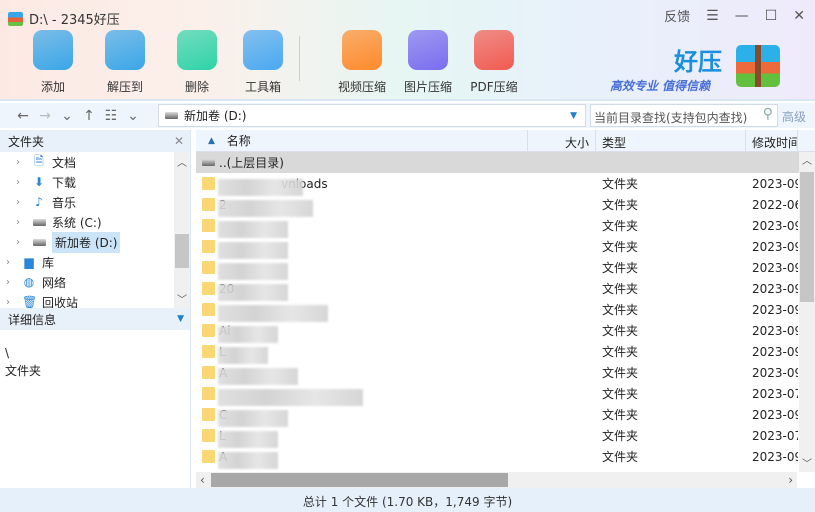  What do you see at coordinates (182, 230) in the screenshot?
I see `tree-scrollbar: ︿ ﹀` at bounding box center [182, 230].